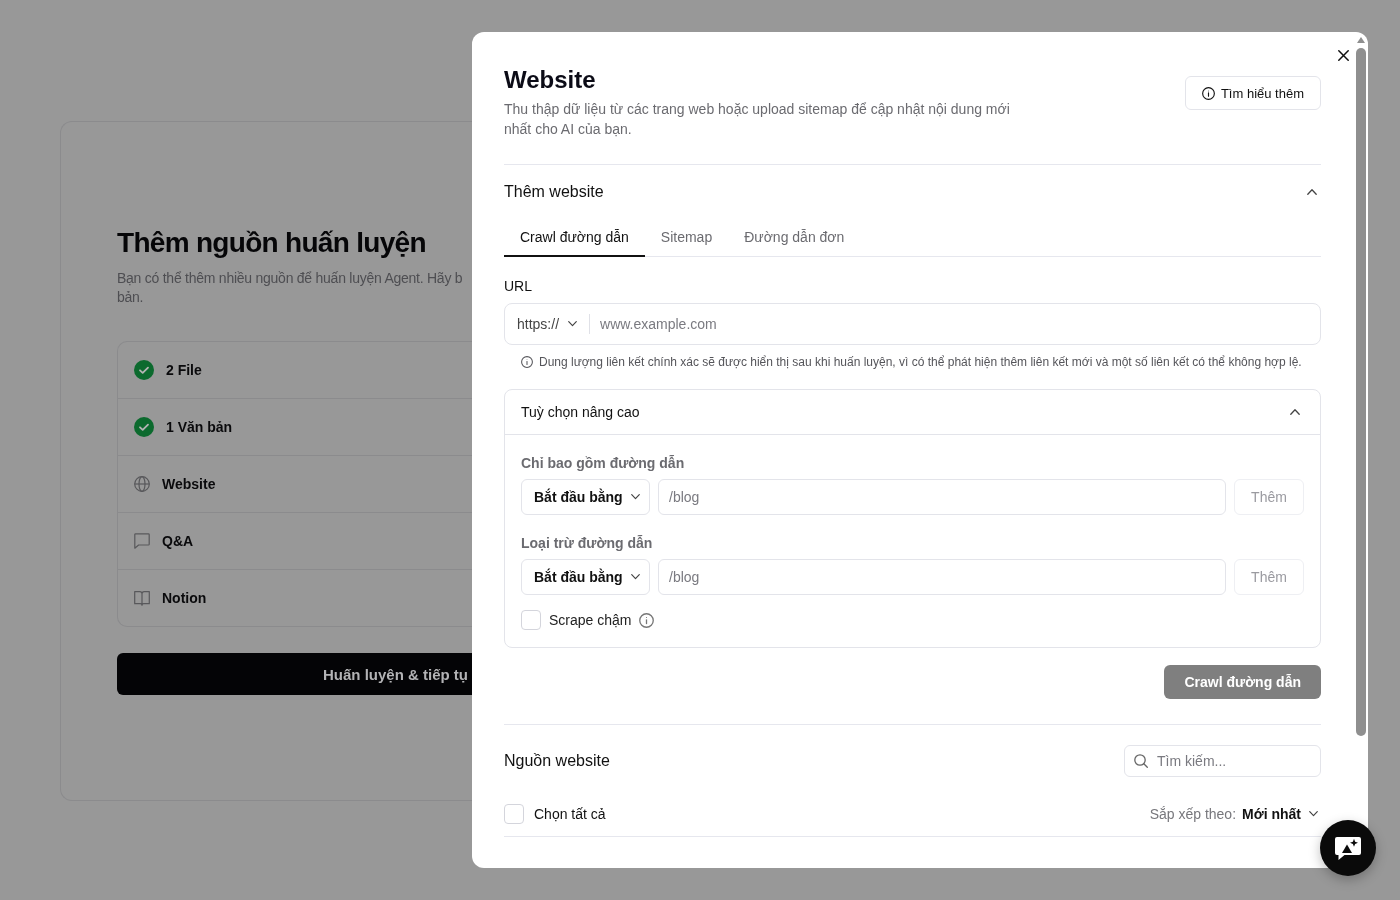 The image size is (1400, 900). I want to click on checkbox-label: Chọn tất cả, so click(570, 814).